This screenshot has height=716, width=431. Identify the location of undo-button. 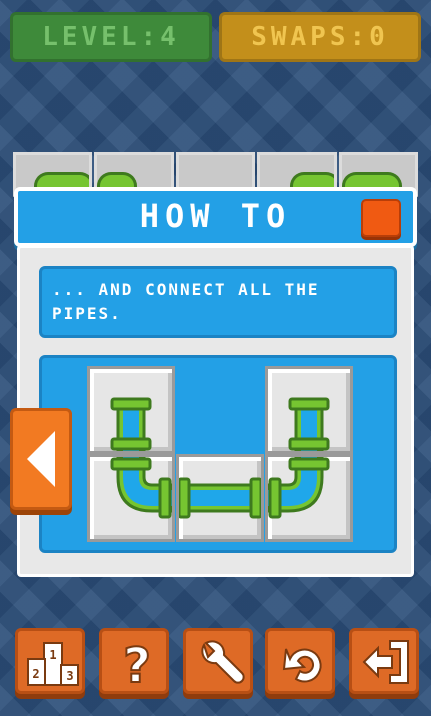
(300, 661).